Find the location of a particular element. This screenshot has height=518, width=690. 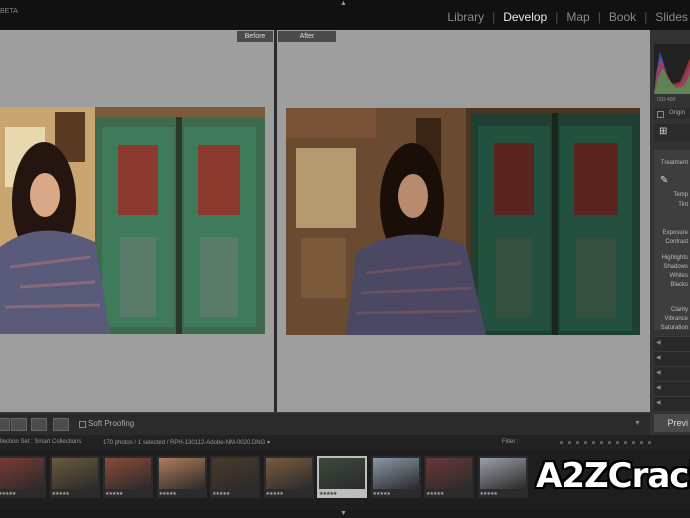

previous-button: Previ is located at coordinates (672, 423).